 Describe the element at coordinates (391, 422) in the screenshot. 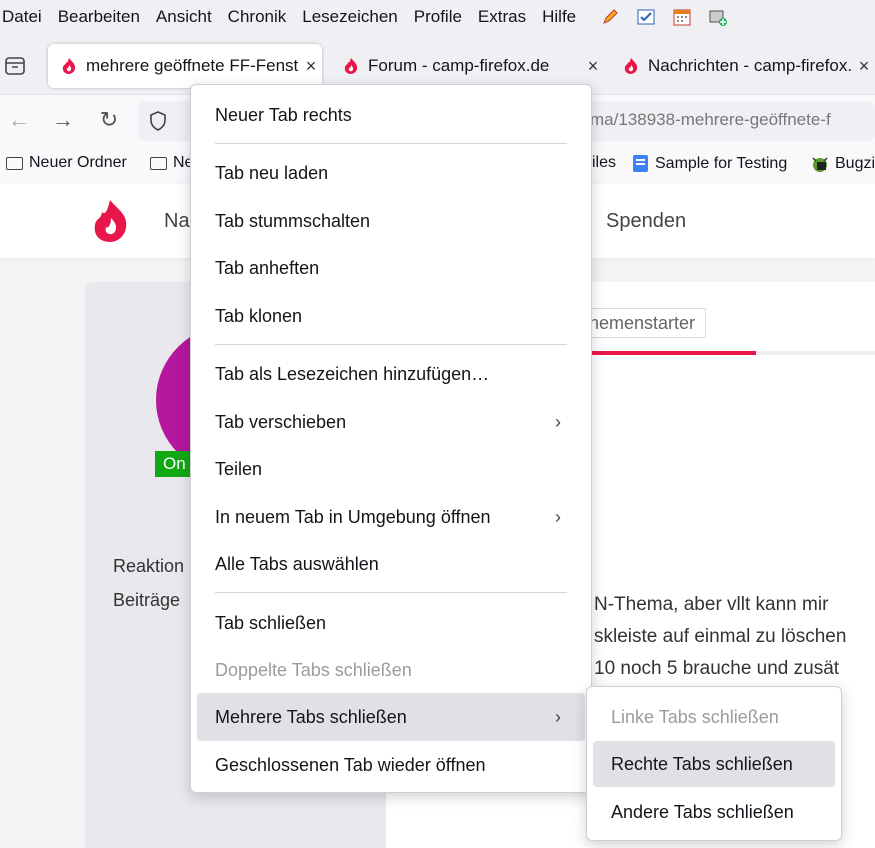

I see `menu-item-tab-verschieben: Tab verschieben ›` at that location.